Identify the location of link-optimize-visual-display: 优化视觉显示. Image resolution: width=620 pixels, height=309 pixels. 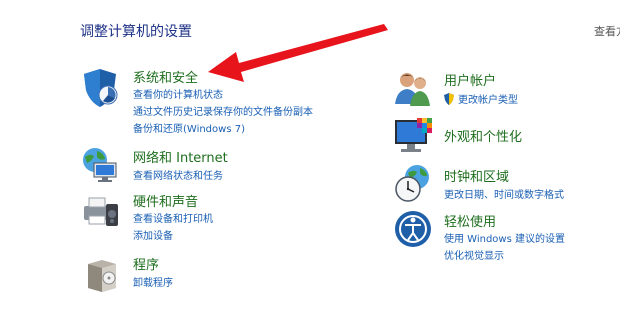
(474, 254).